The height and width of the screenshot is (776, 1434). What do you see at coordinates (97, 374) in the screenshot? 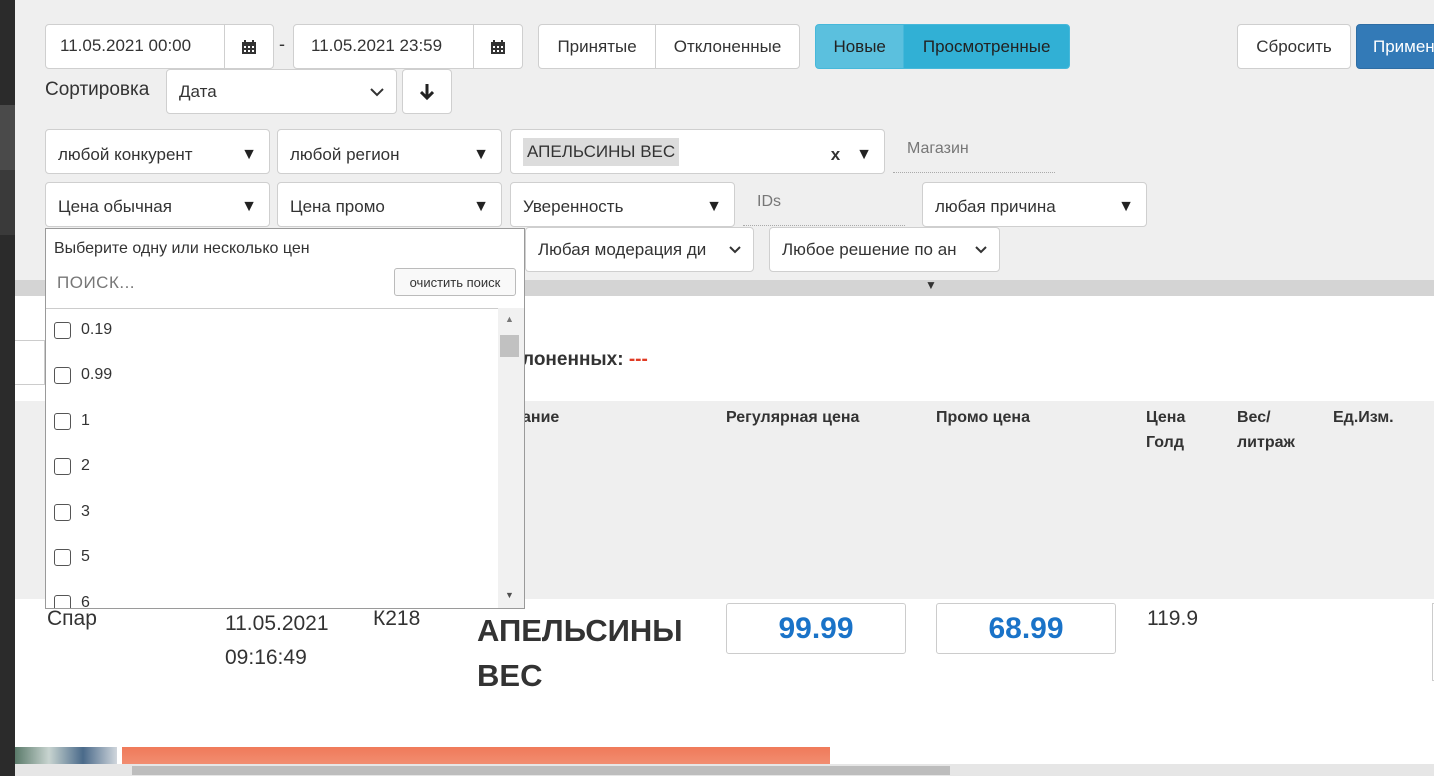
I see `option-label: 0.99` at bounding box center [97, 374].